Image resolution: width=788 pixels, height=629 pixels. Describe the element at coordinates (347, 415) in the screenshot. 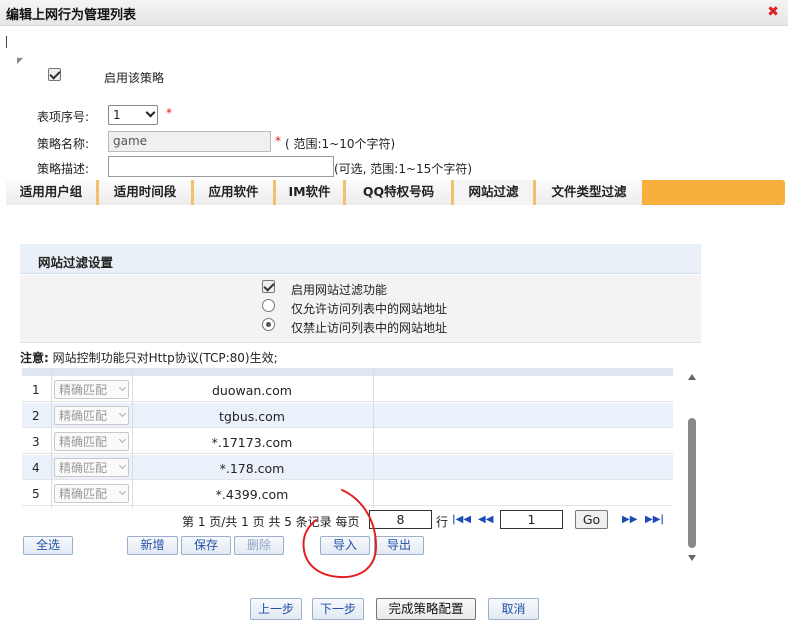

I see `table-row: 2 精确匹配 tgbus.com` at that location.